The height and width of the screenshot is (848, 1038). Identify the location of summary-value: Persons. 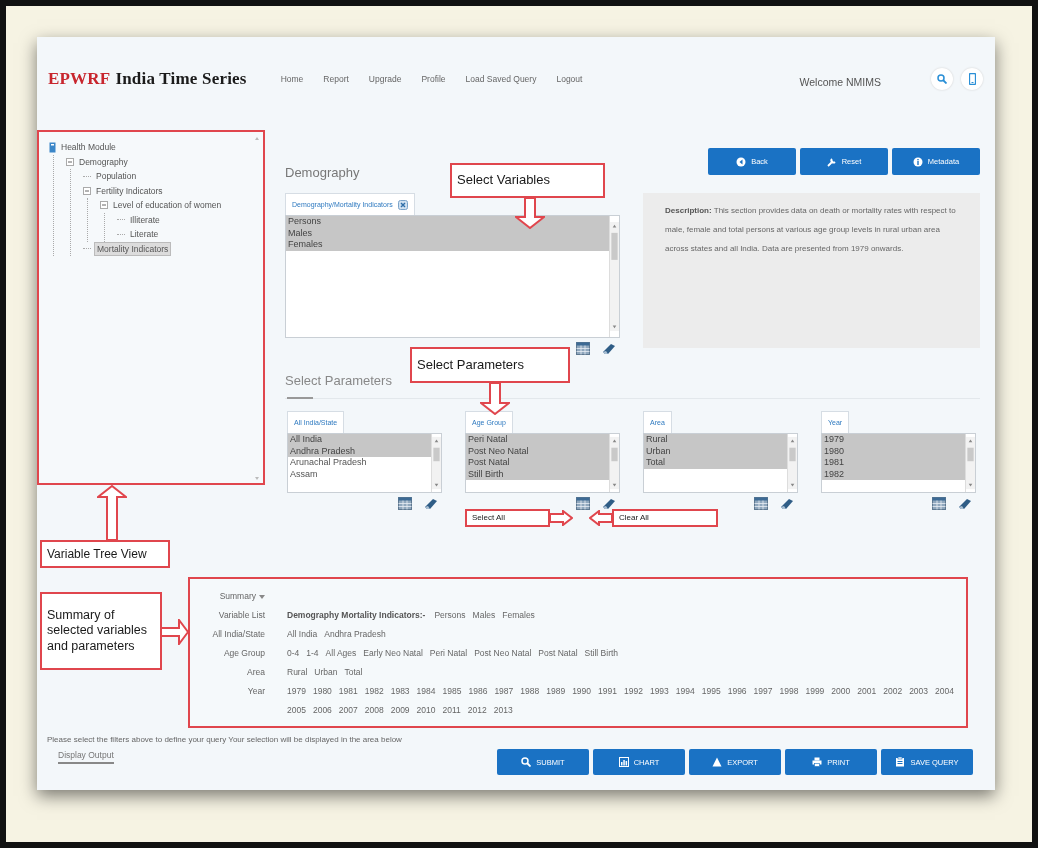
(450, 615).